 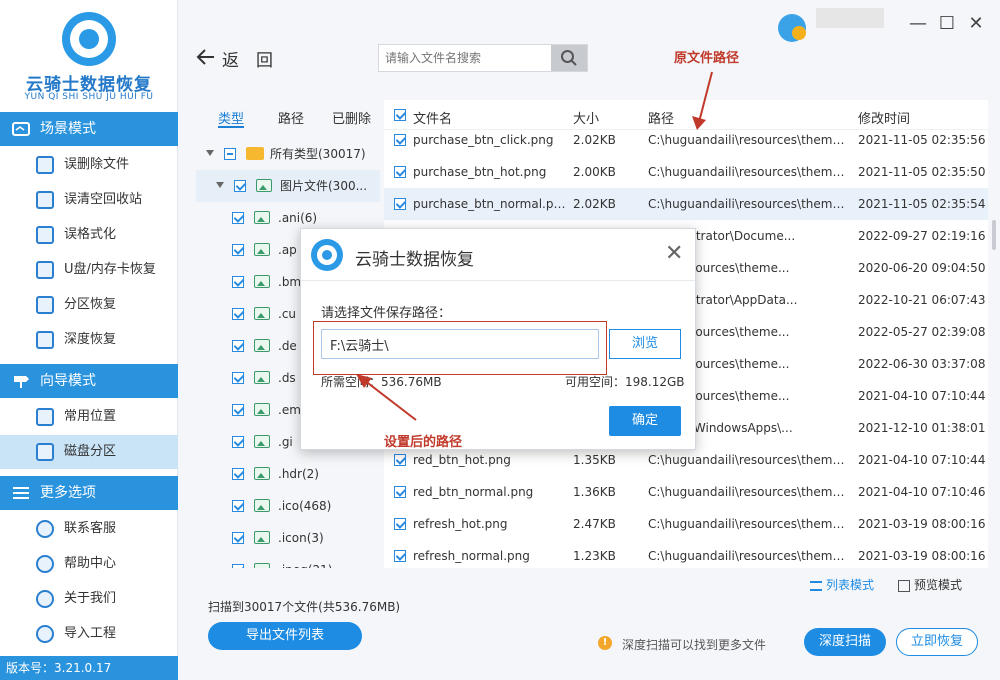 I want to click on nav-deep-recovery: 深度恢复, so click(x=89, y=340).